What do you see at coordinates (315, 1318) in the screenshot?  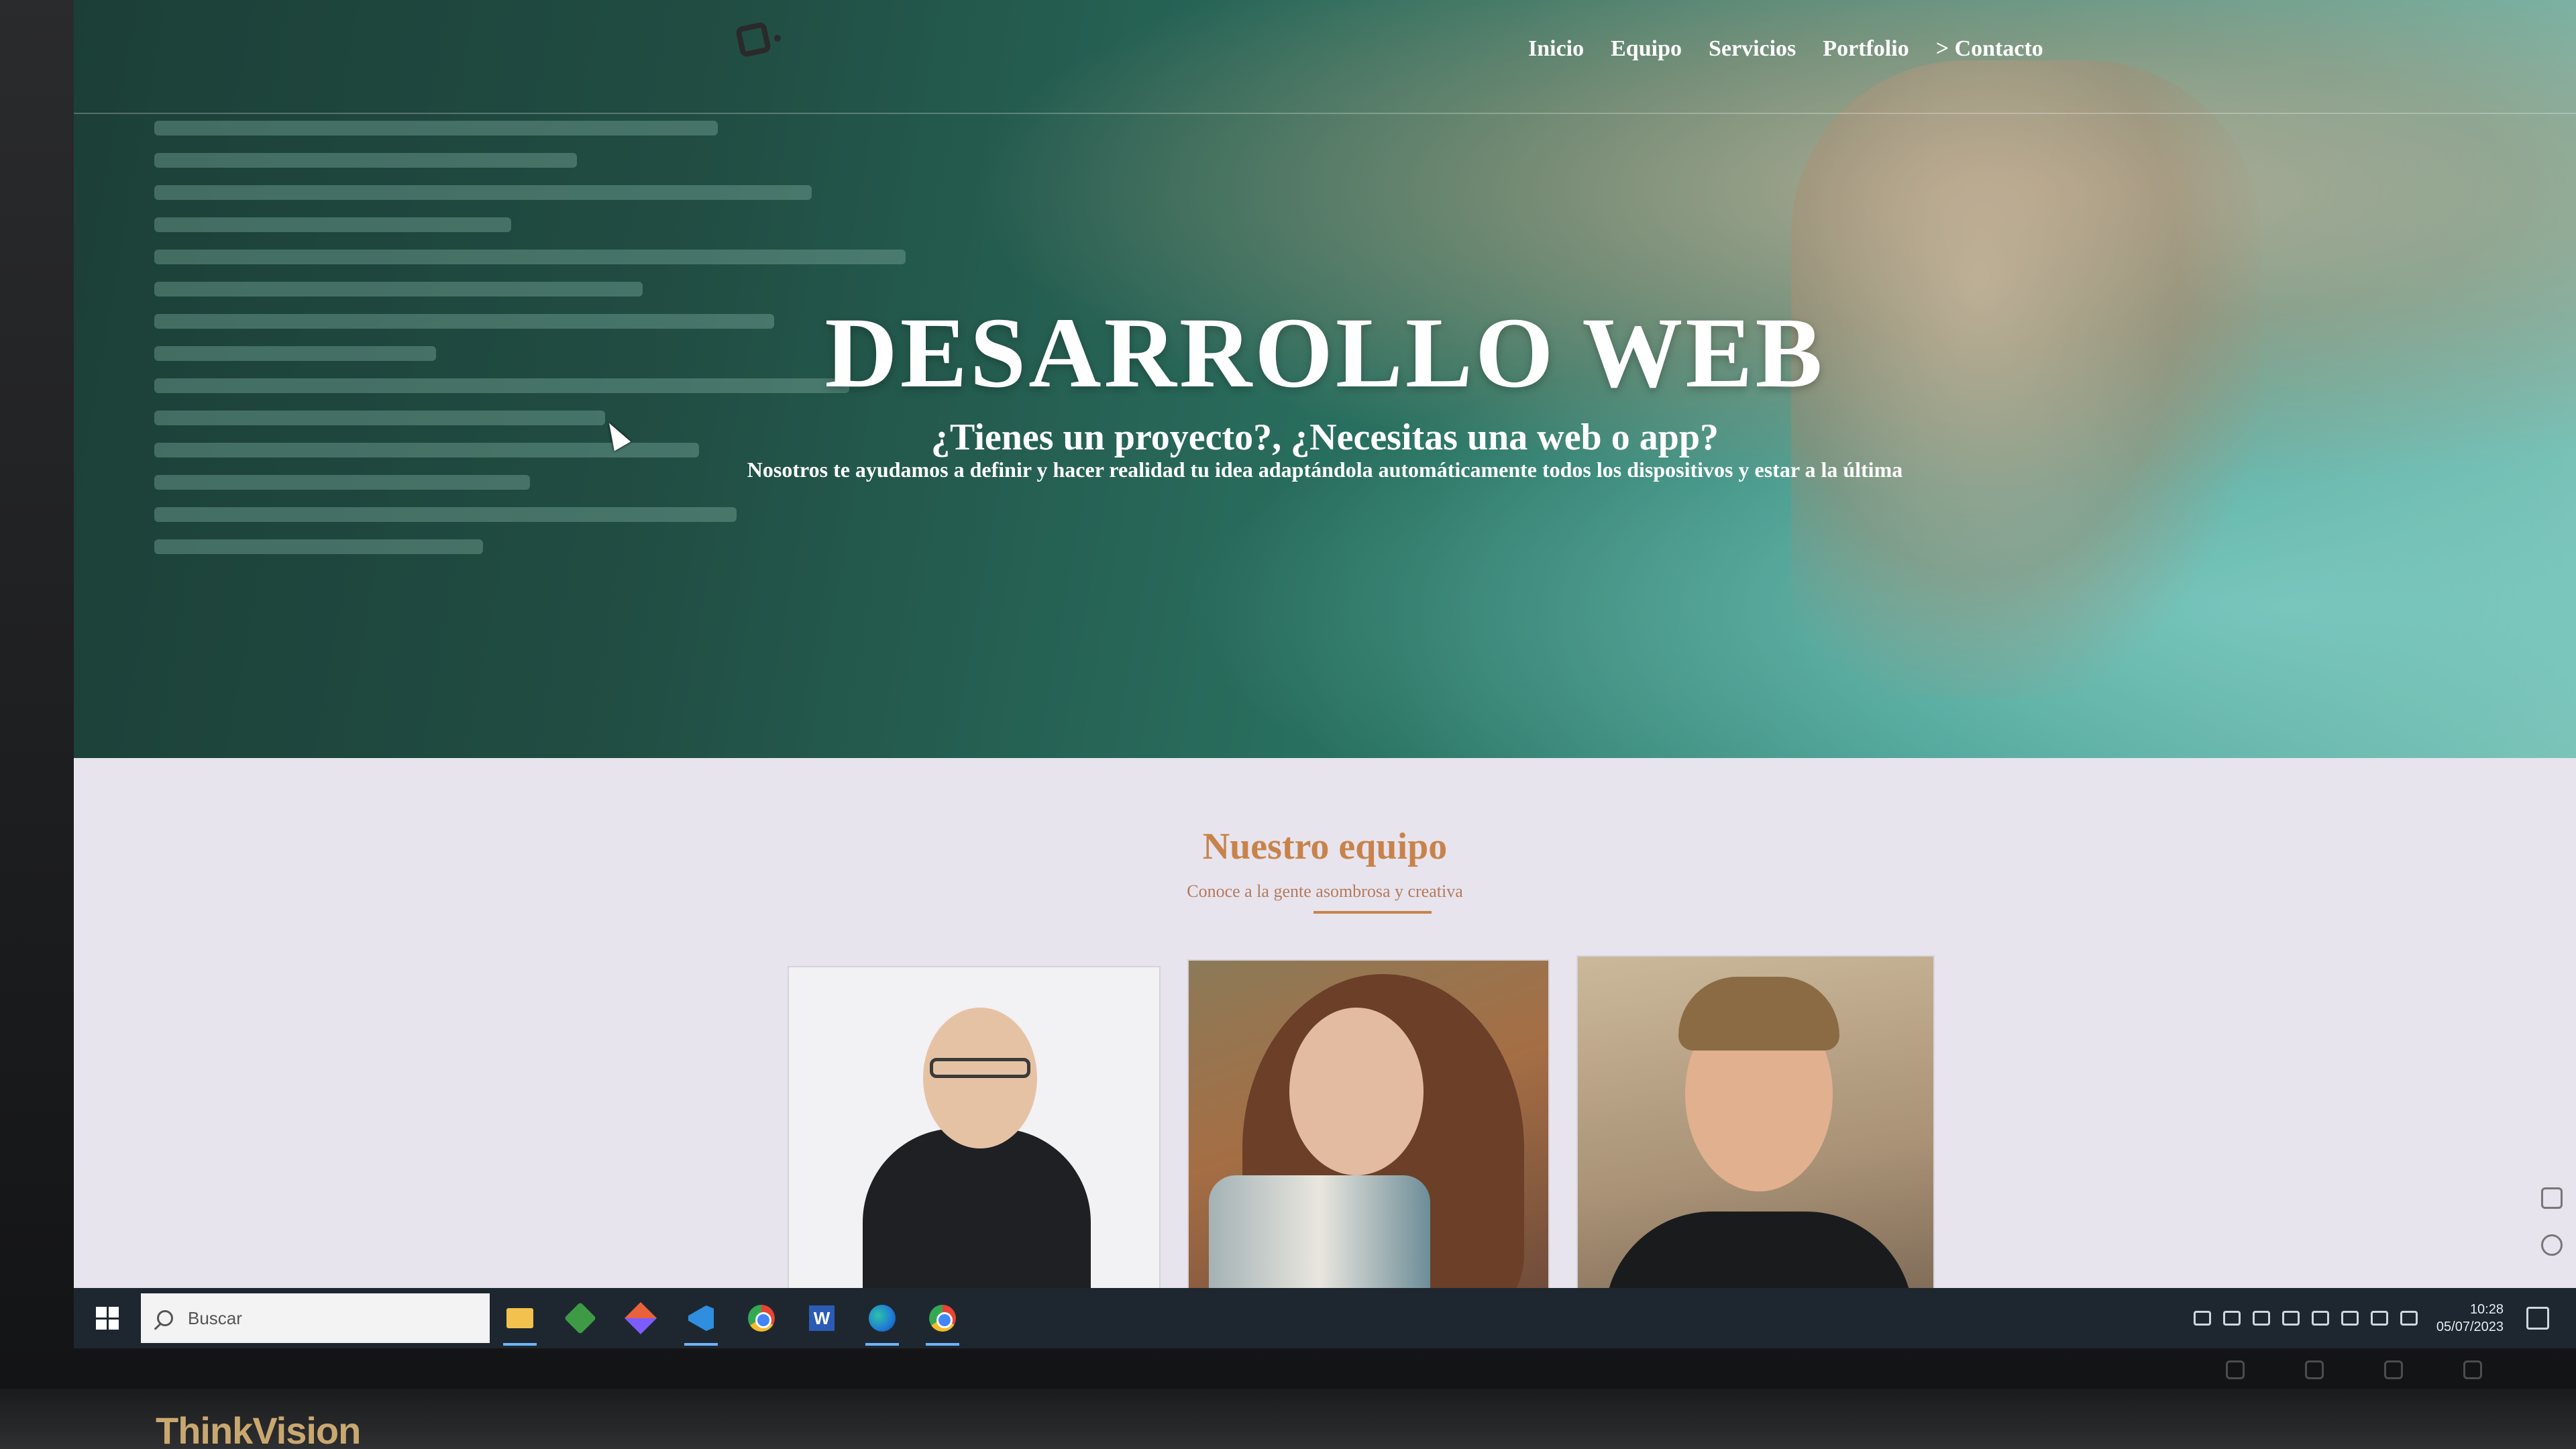 I see `taskbar-search: Buscar` at bounding box center [315, 1318].